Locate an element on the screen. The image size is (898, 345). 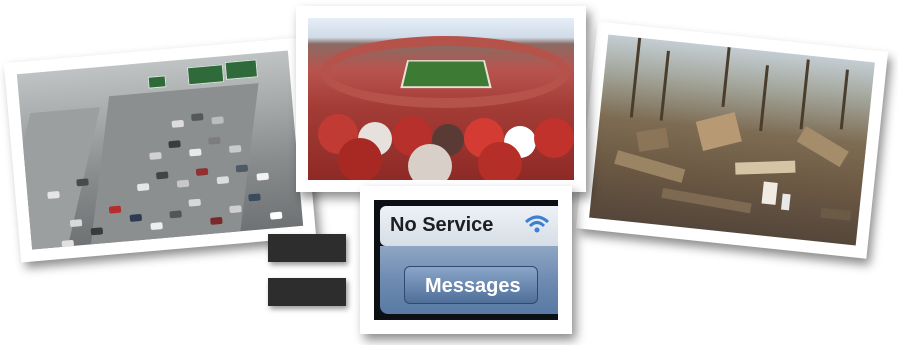
phone-status-bar: No Service is located at coordinates (469, 226).